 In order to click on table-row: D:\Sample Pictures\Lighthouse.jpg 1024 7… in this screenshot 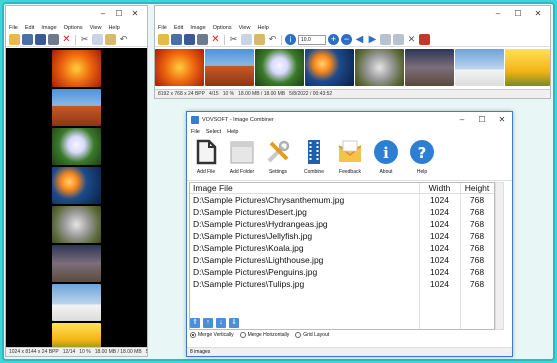, I will do `click(342, 260)`.